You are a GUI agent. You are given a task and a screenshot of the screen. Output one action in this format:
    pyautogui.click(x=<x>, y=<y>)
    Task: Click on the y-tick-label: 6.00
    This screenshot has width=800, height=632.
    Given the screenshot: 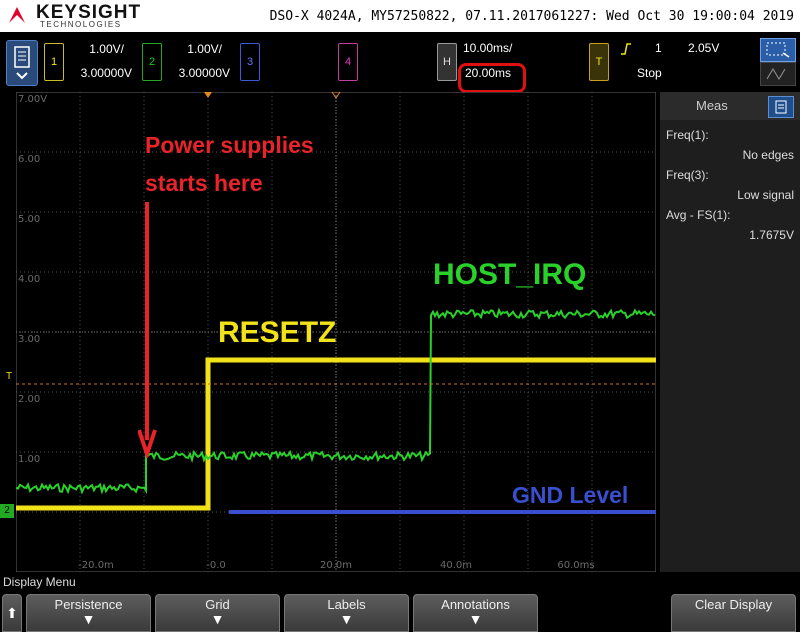 What is the action you would take?
    pyautogui.click(x=29, y=159)
    